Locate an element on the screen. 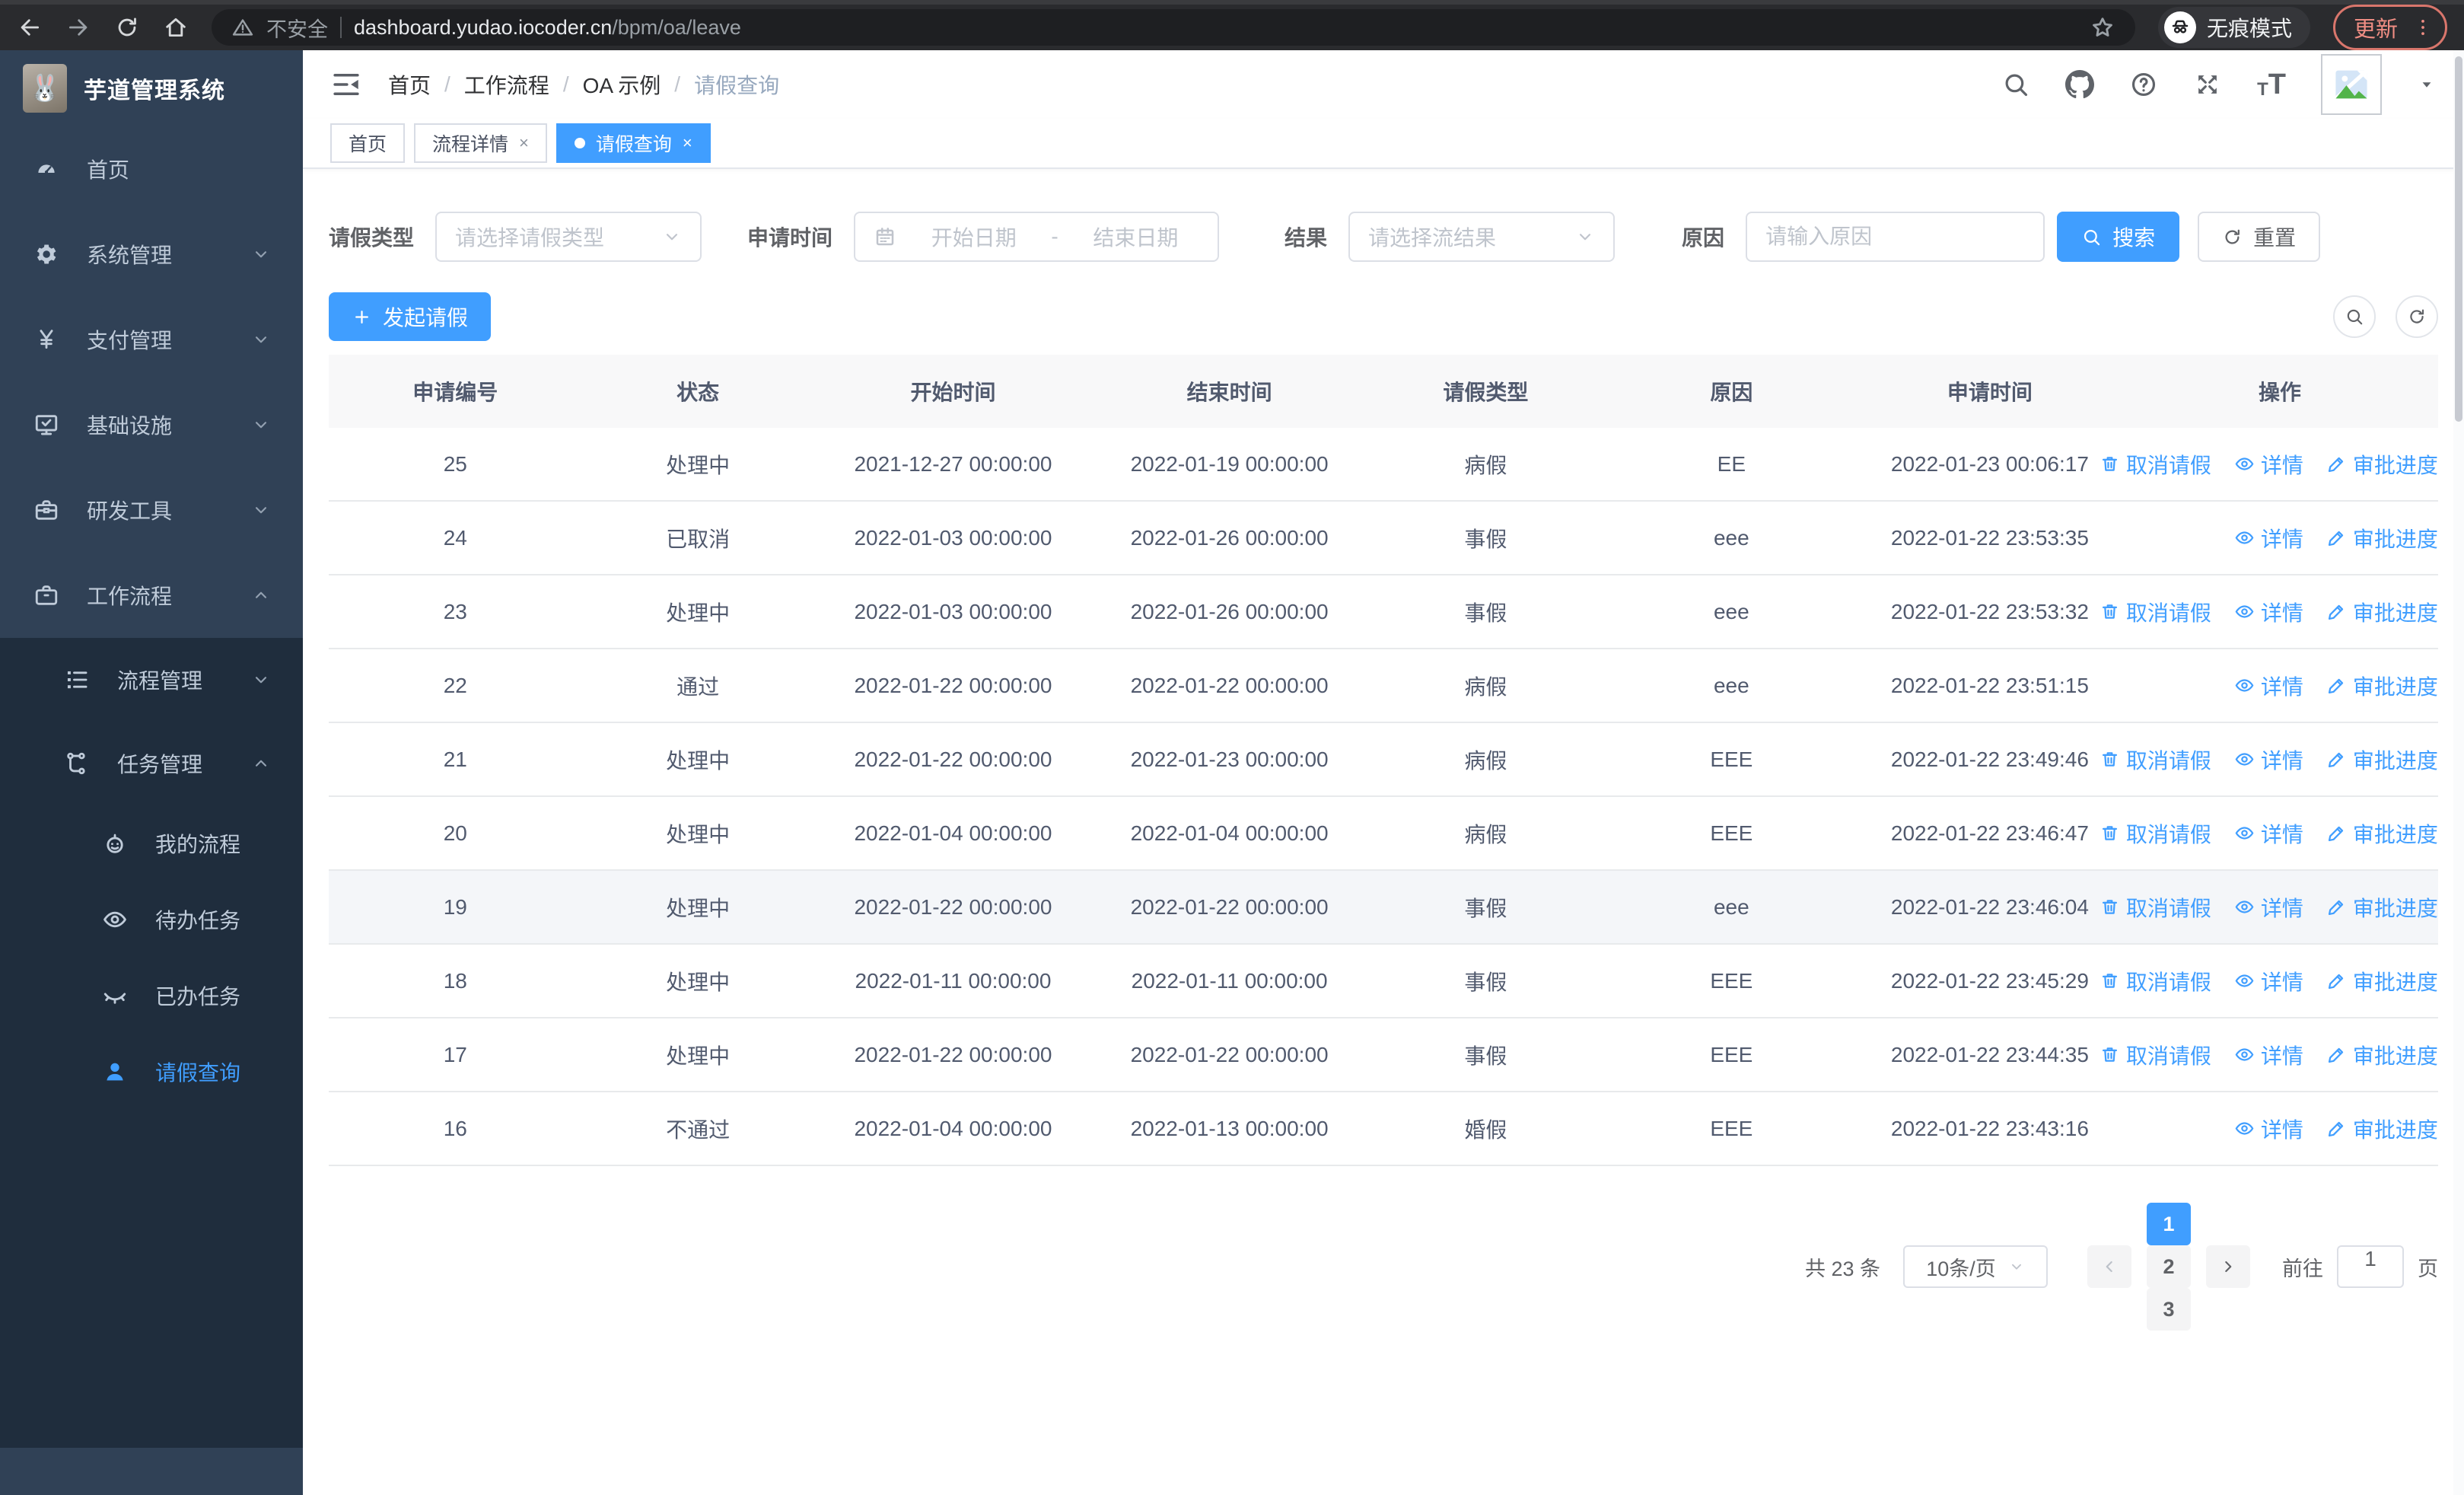 The image size is (2464, 1495). search-button: 搜索 is located at coordinates (2118, 237).